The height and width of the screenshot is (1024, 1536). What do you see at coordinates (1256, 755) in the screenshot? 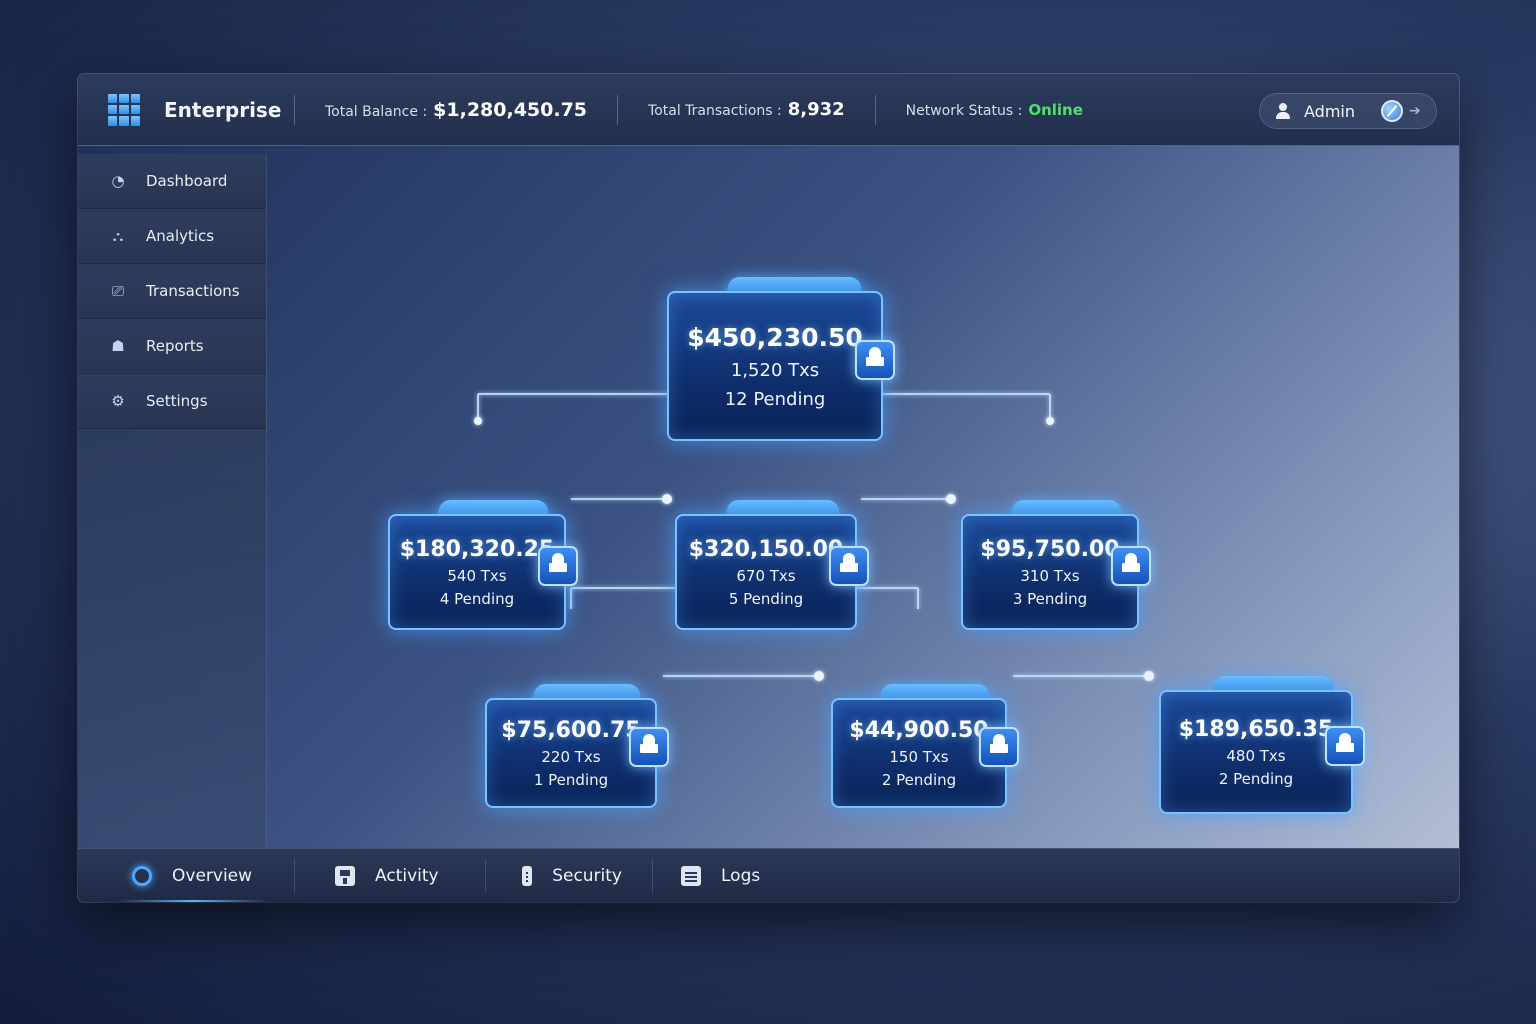
I see `wallet-txs: 480 Txs` at bounding box center [1256, 755].